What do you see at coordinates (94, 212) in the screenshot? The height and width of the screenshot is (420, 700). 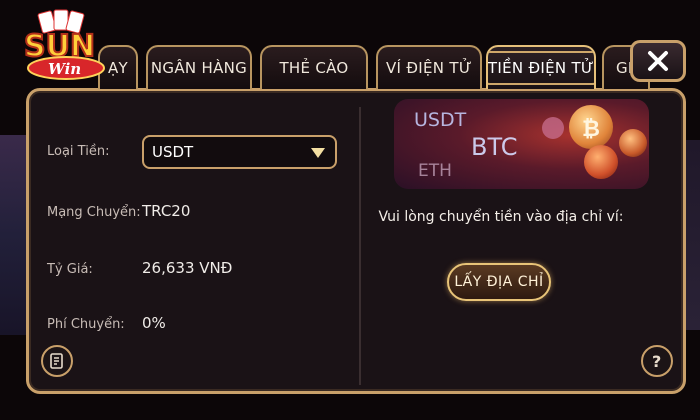 I see `network-label: Mạng Chuyển:` at bounding box center [94, 212].